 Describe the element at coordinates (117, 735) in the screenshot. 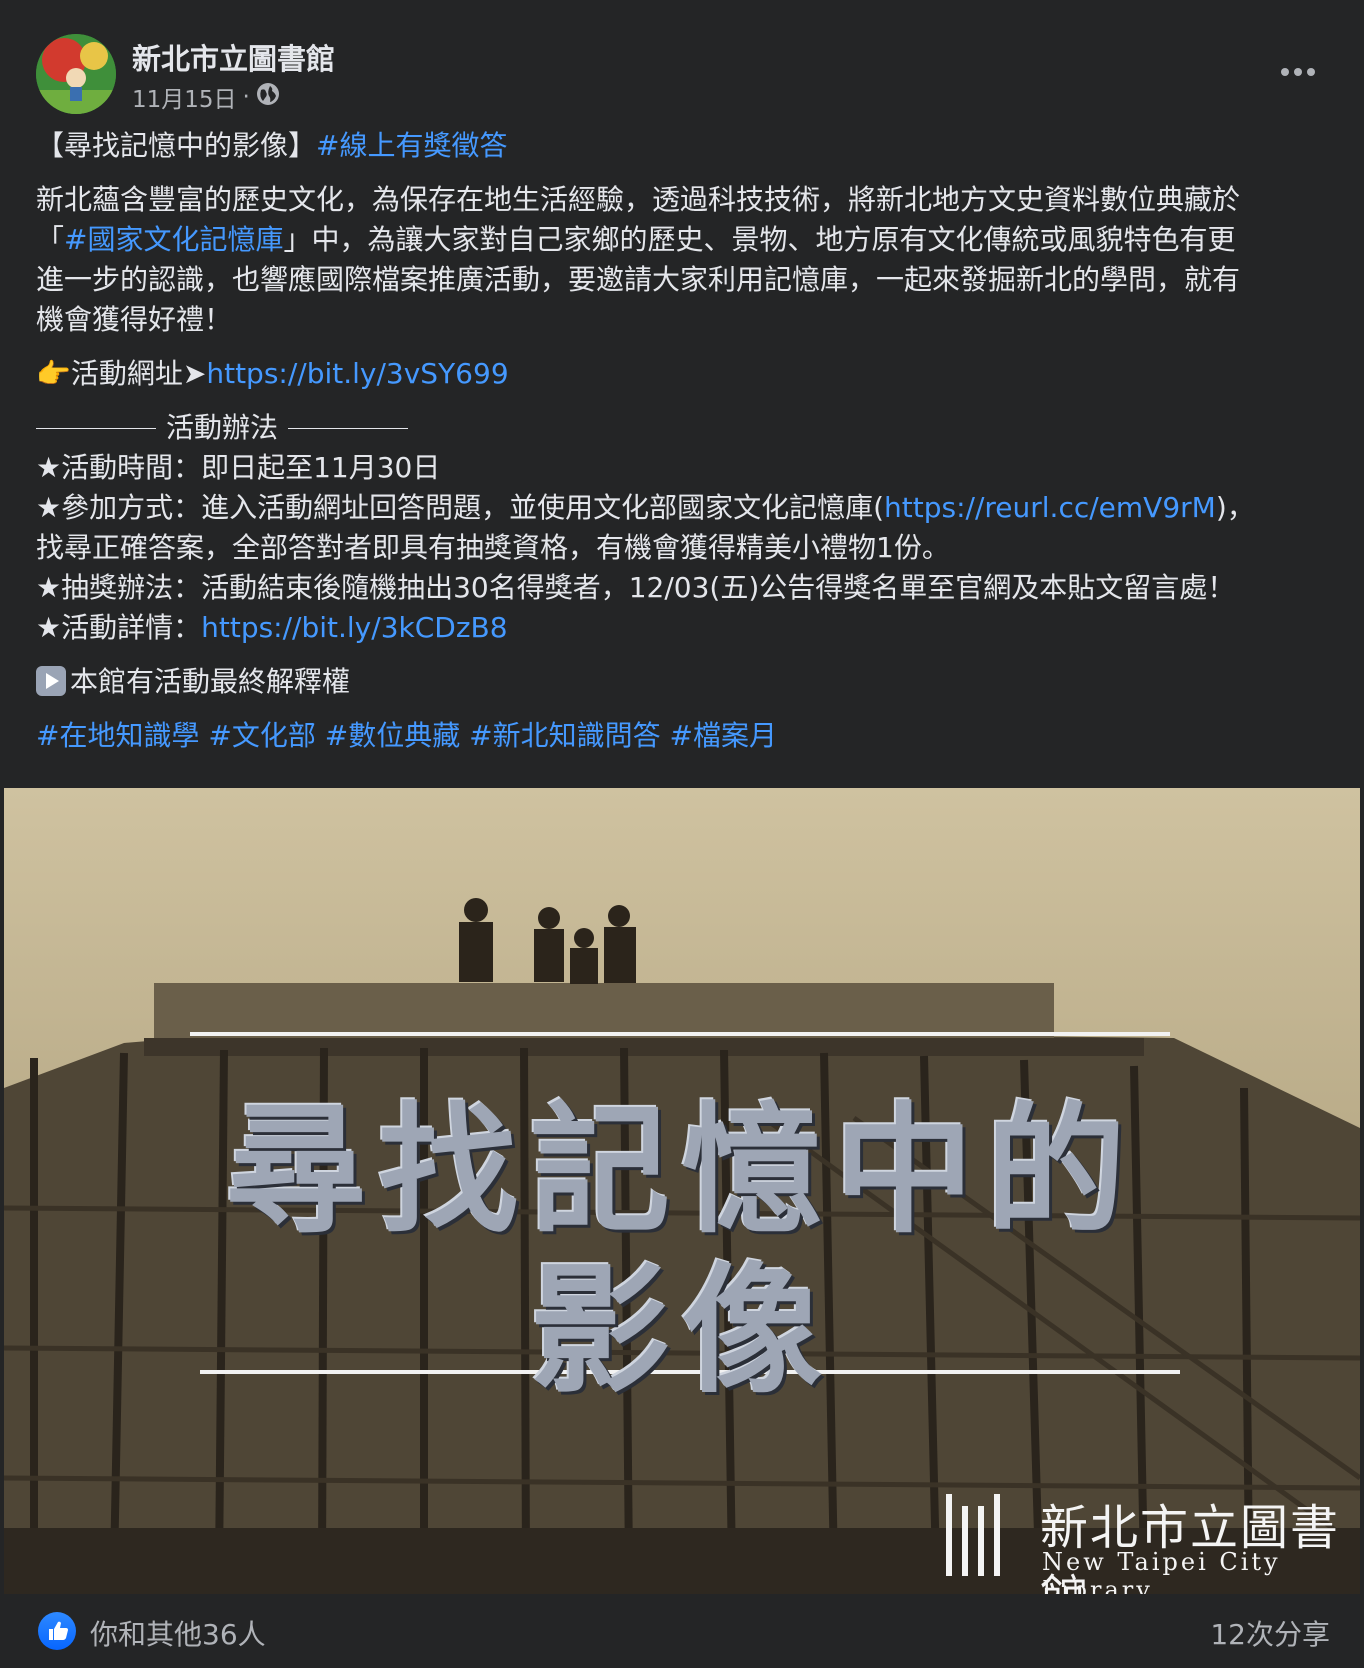

I see `hashtag-link: #在地知識學` at that location.